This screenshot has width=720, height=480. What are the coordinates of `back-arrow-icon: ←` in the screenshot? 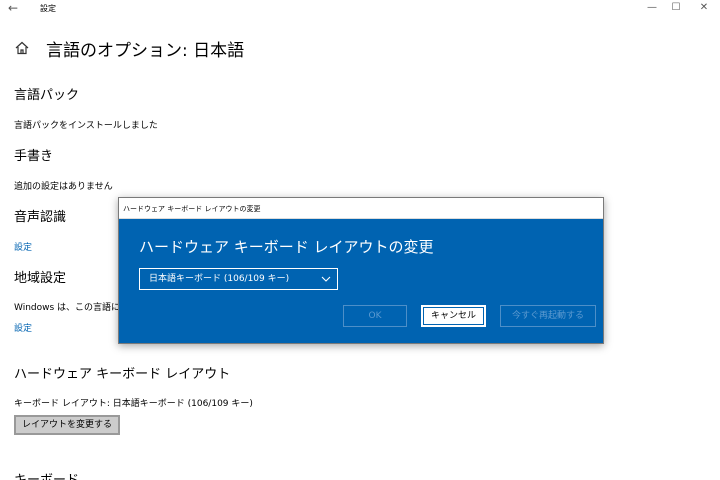 It's located at (13, 8).